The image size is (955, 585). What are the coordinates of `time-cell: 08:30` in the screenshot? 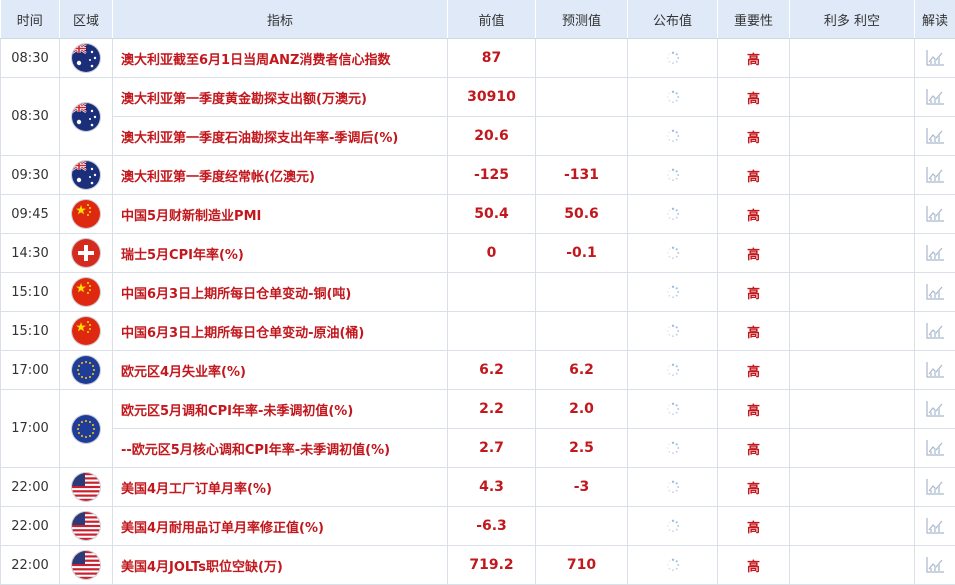 It's located at (30, 58).